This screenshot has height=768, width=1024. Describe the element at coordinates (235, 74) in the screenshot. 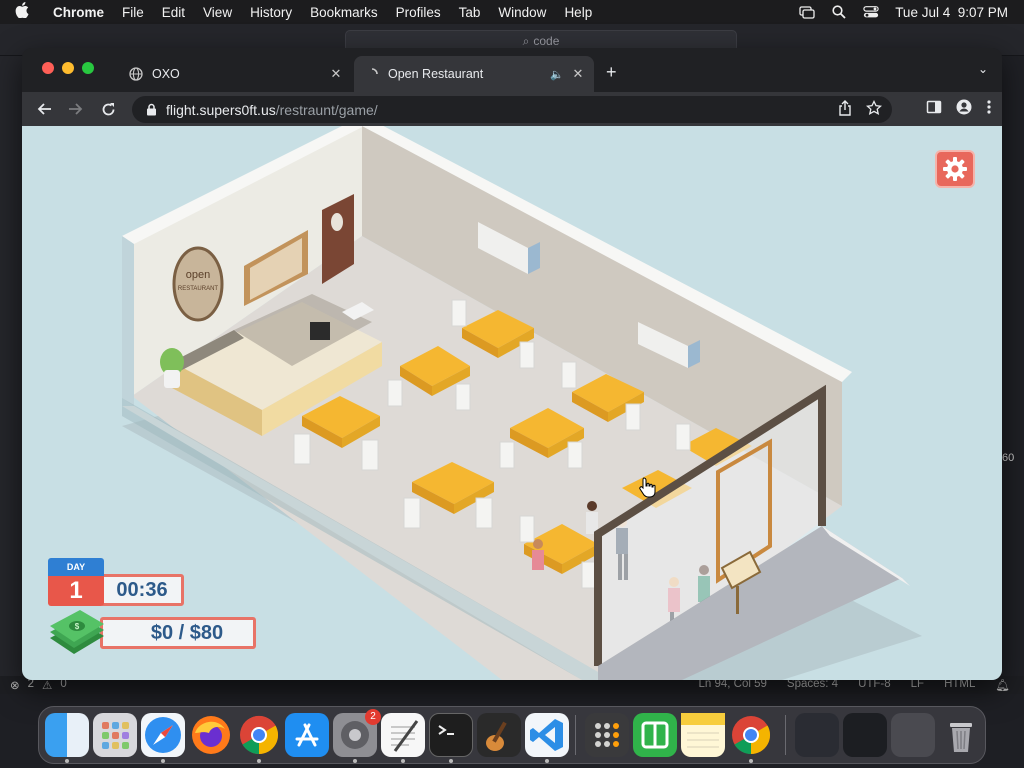

I see `tab-oxo: OXO ✕` at that location.